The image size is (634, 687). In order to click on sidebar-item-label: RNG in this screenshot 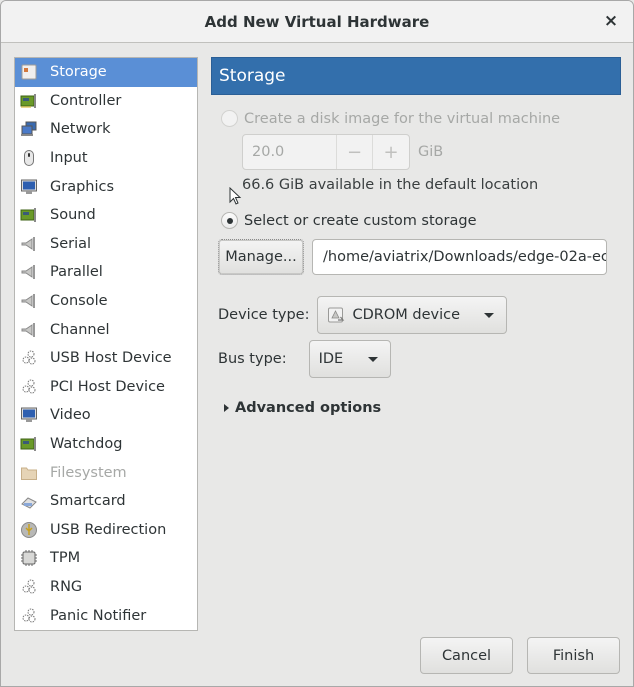, I will do `click(66, 586)`.